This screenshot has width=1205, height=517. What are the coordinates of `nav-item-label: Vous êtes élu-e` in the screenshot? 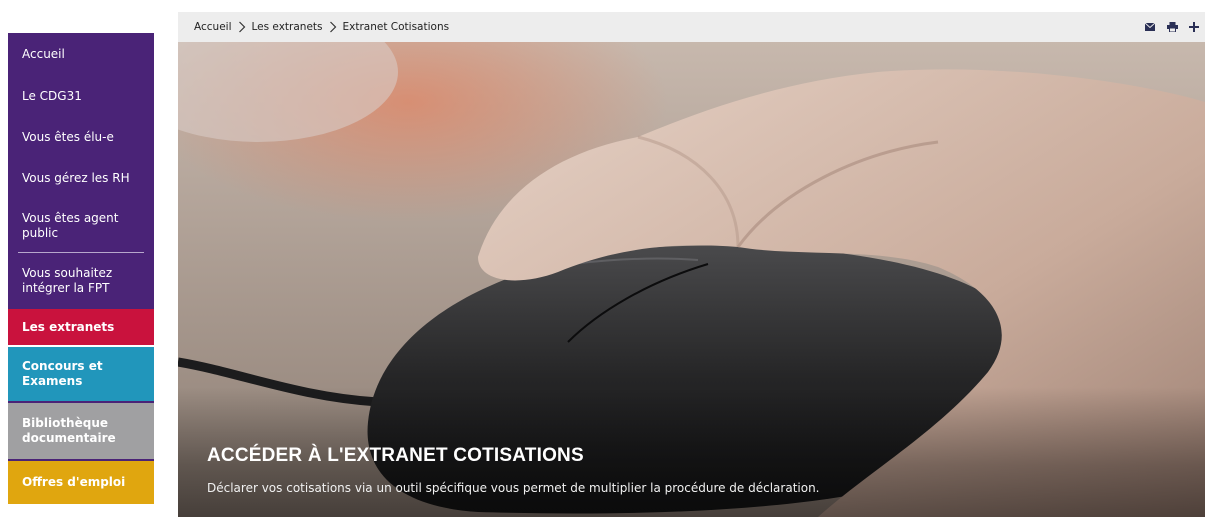 It's located at (68, 137).